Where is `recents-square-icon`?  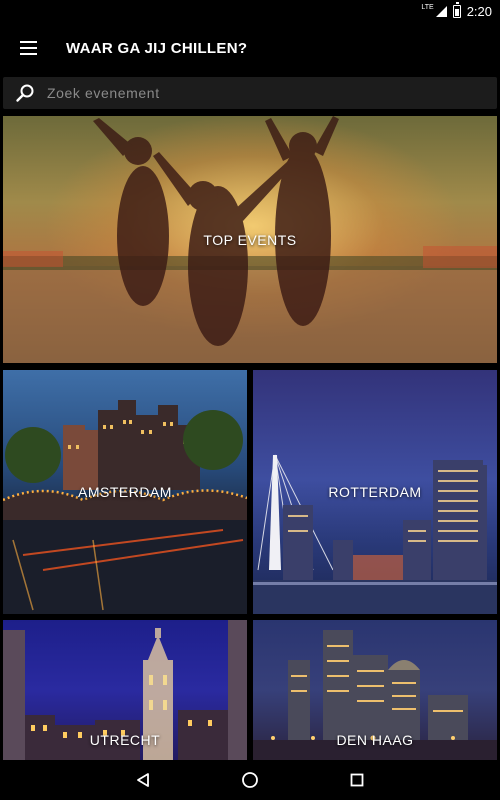
recents-square-icon is located at coordinates (357, 780).